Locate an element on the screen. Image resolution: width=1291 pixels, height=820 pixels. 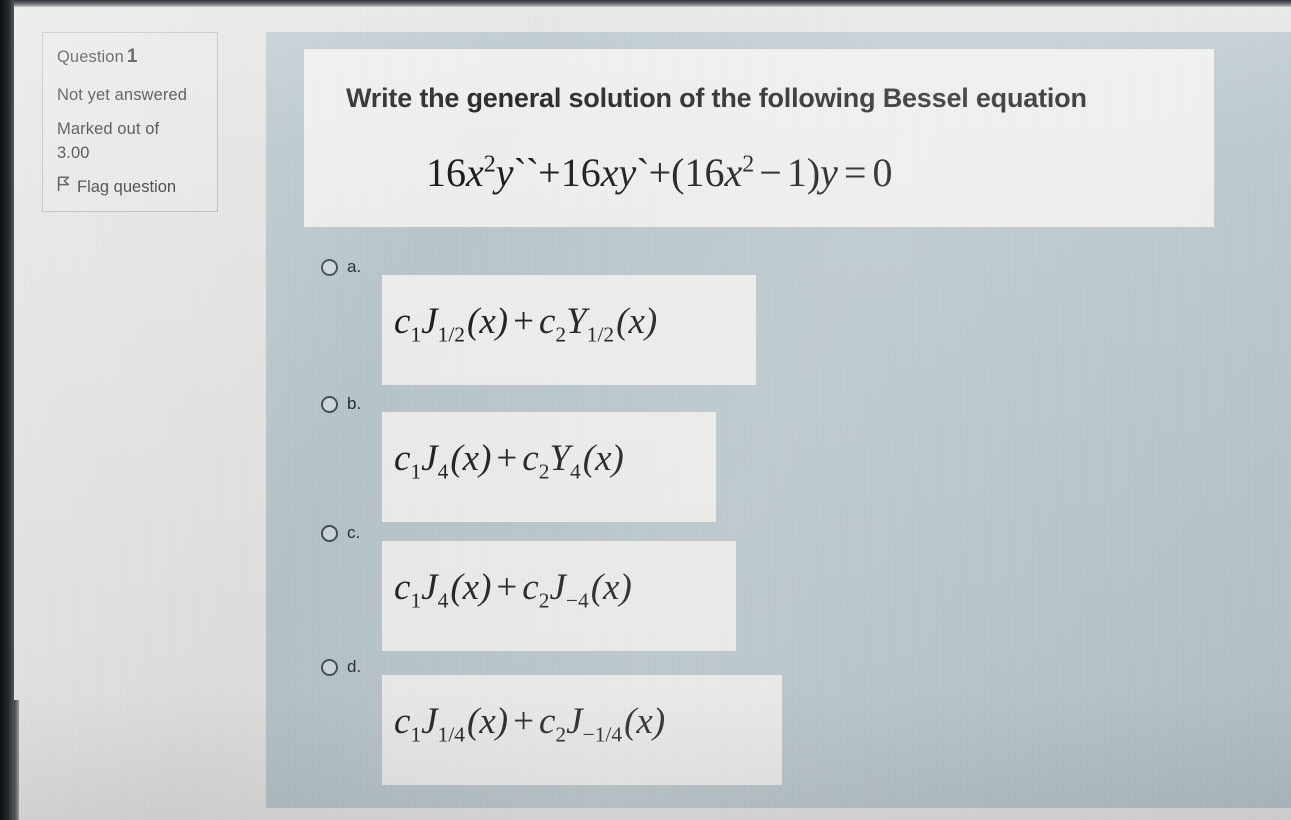
opt-c-arg2: (x) is located at coordinates (611, 587).